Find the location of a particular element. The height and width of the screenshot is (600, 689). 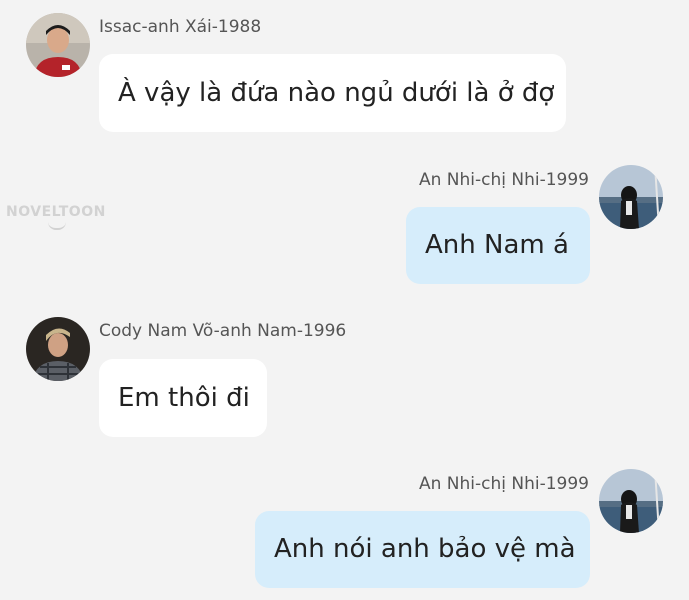

watermark-smile-icon is located at coordinates (57, 226).